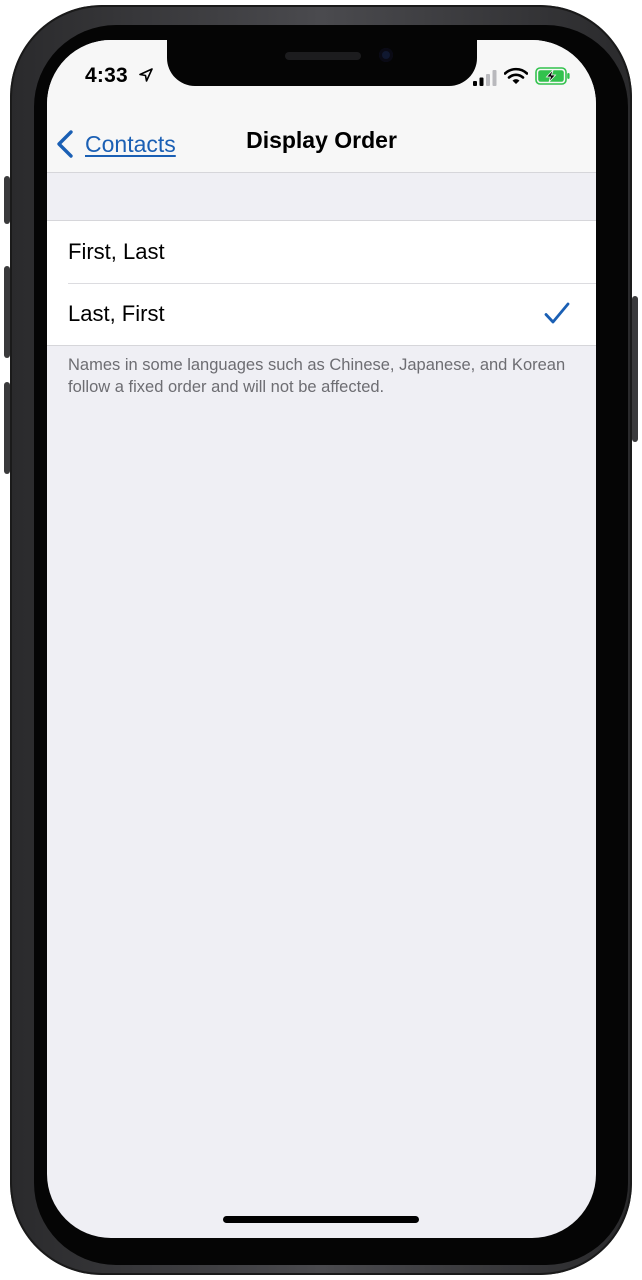 The image size is (642, 1280). I want to click on volume-up-button, so click(7, 312).